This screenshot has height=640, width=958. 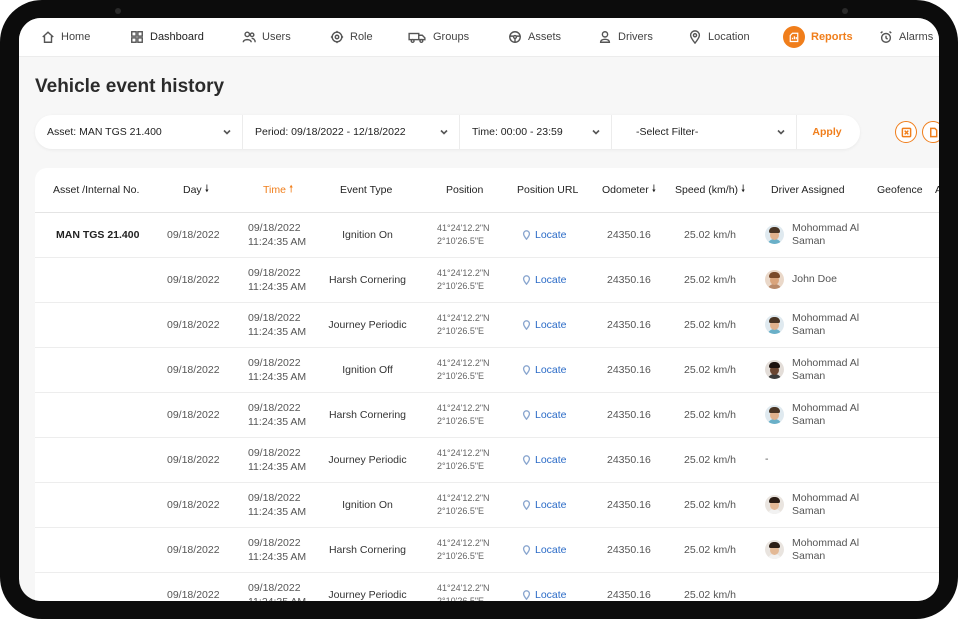 What do you see at coordinates (96, 190) in the screenshot?
I see `col-asset: Asset /Internal No.` at bounding box center [96, 190].